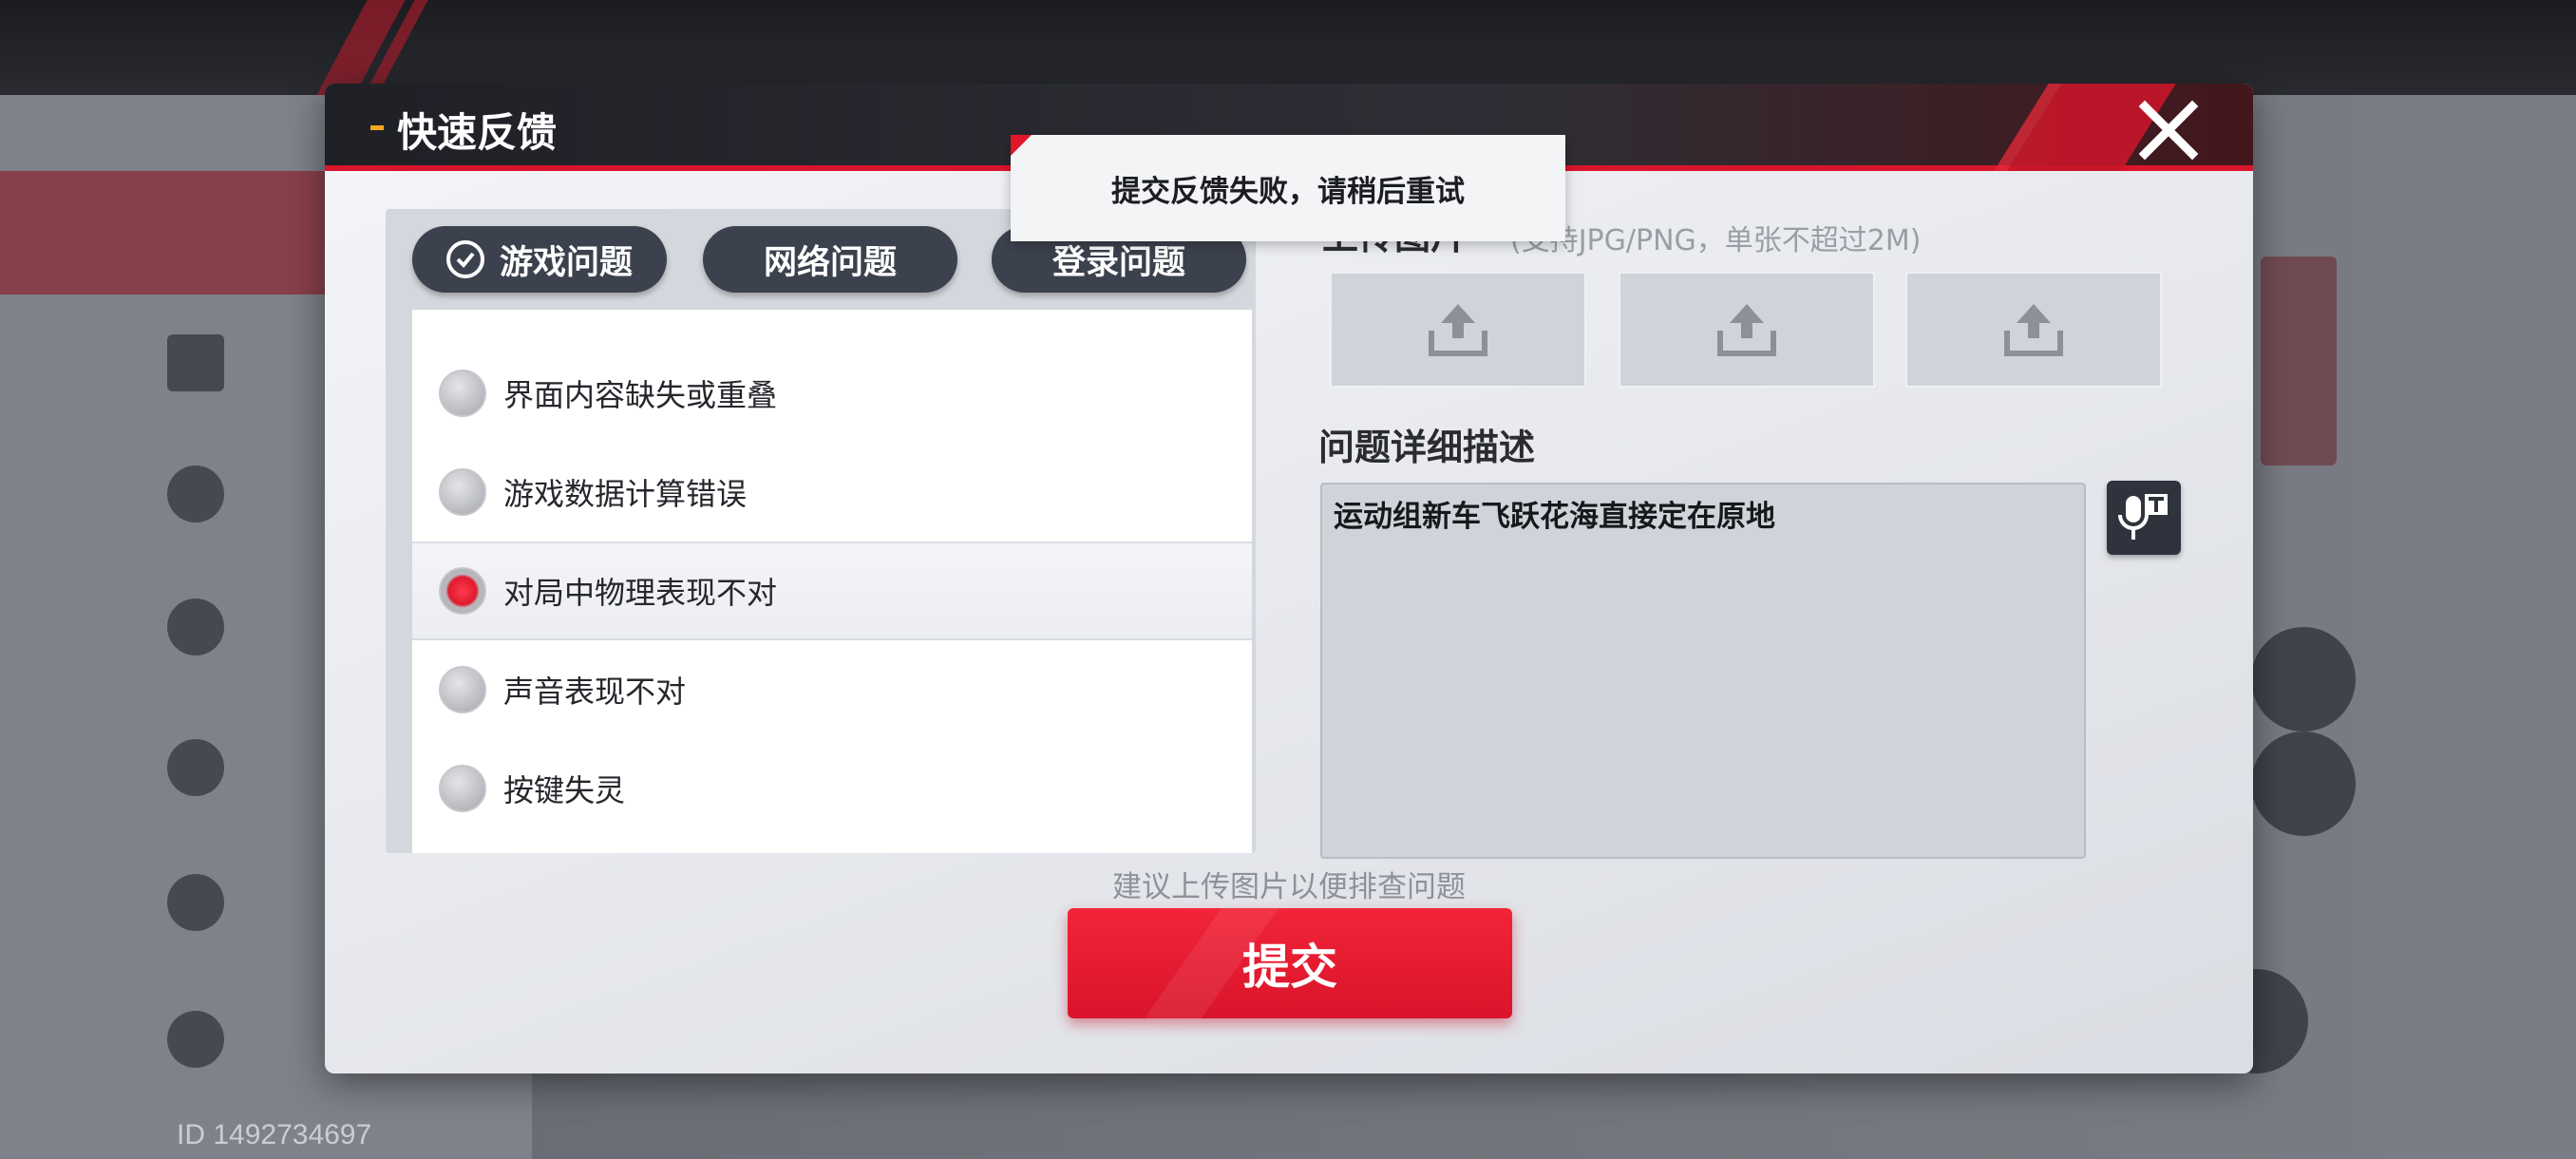 The height and width of the screenshot is (1159, 2576). What do you see at coordinates (640, 395) in the screenshot?
I see `issue-label: 界面内容缺失或重叠` at bounding box center [640, 395].